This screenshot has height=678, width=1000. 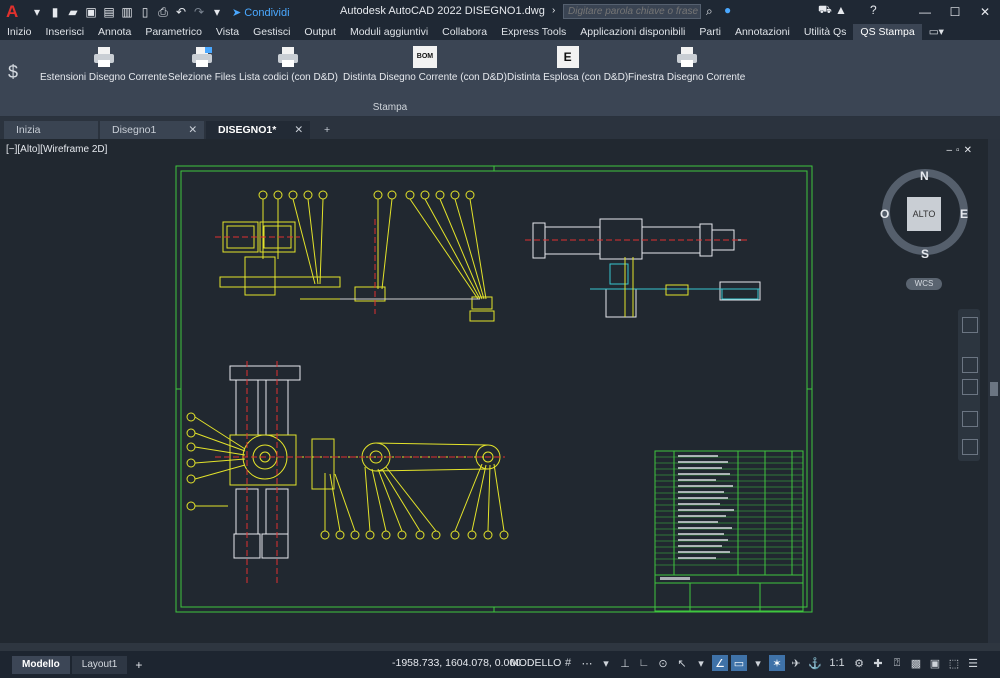 What do you see at coordinates (815, 663) in the screenshot?
I see `annotation-scale-icon: ⚓` at bounding box center [815, 663].